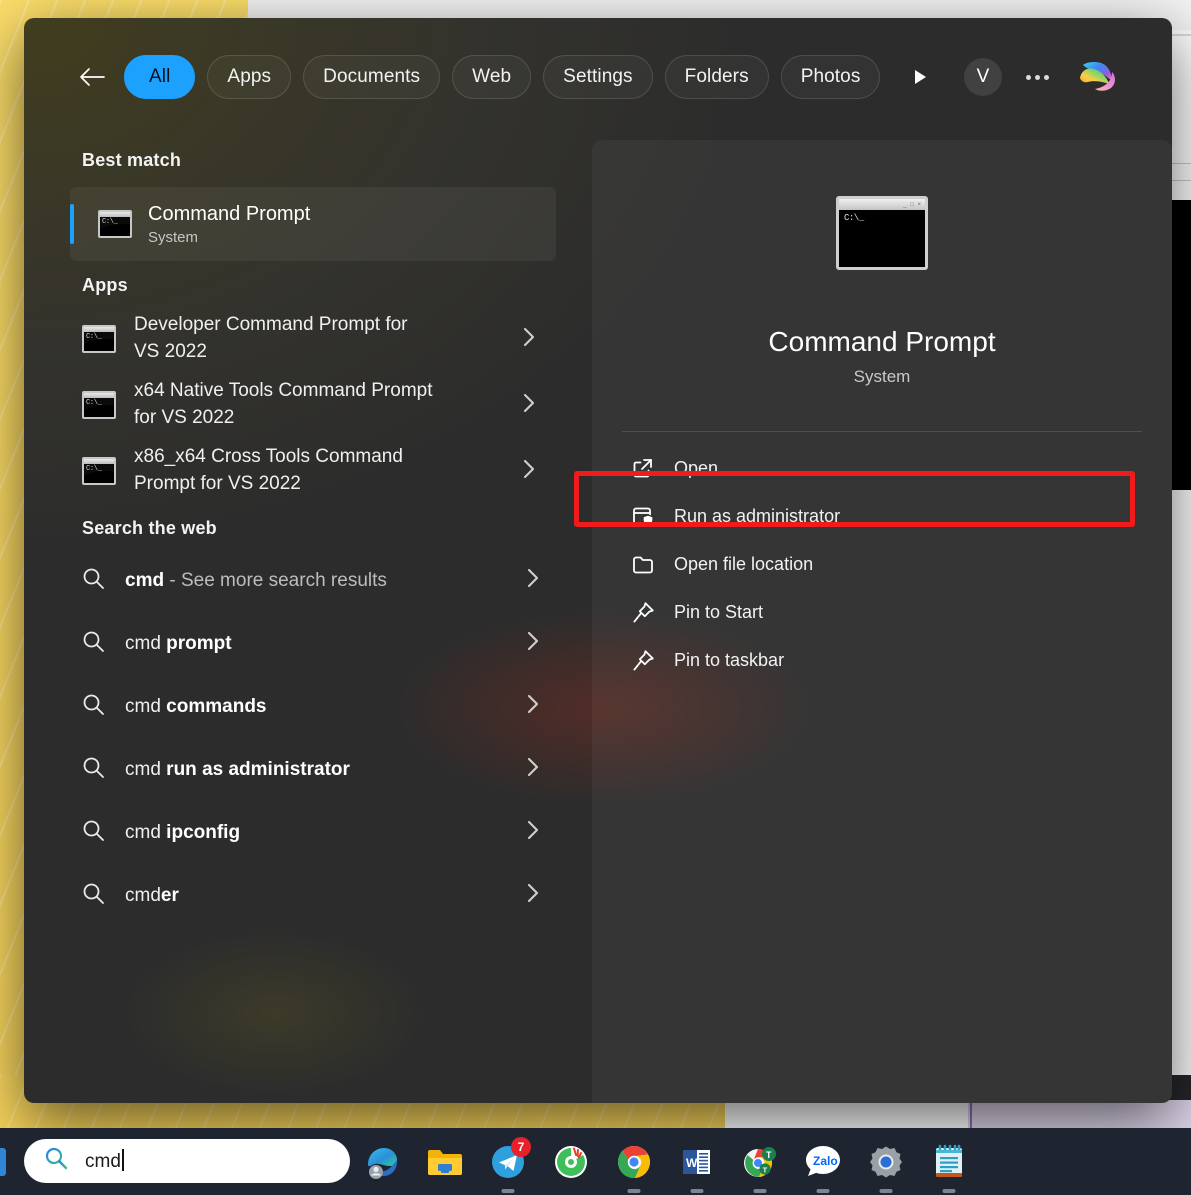 This screenshot has height=1195, width=1191. I want to click on taskbar-edge-accent, so click(3, 1162).